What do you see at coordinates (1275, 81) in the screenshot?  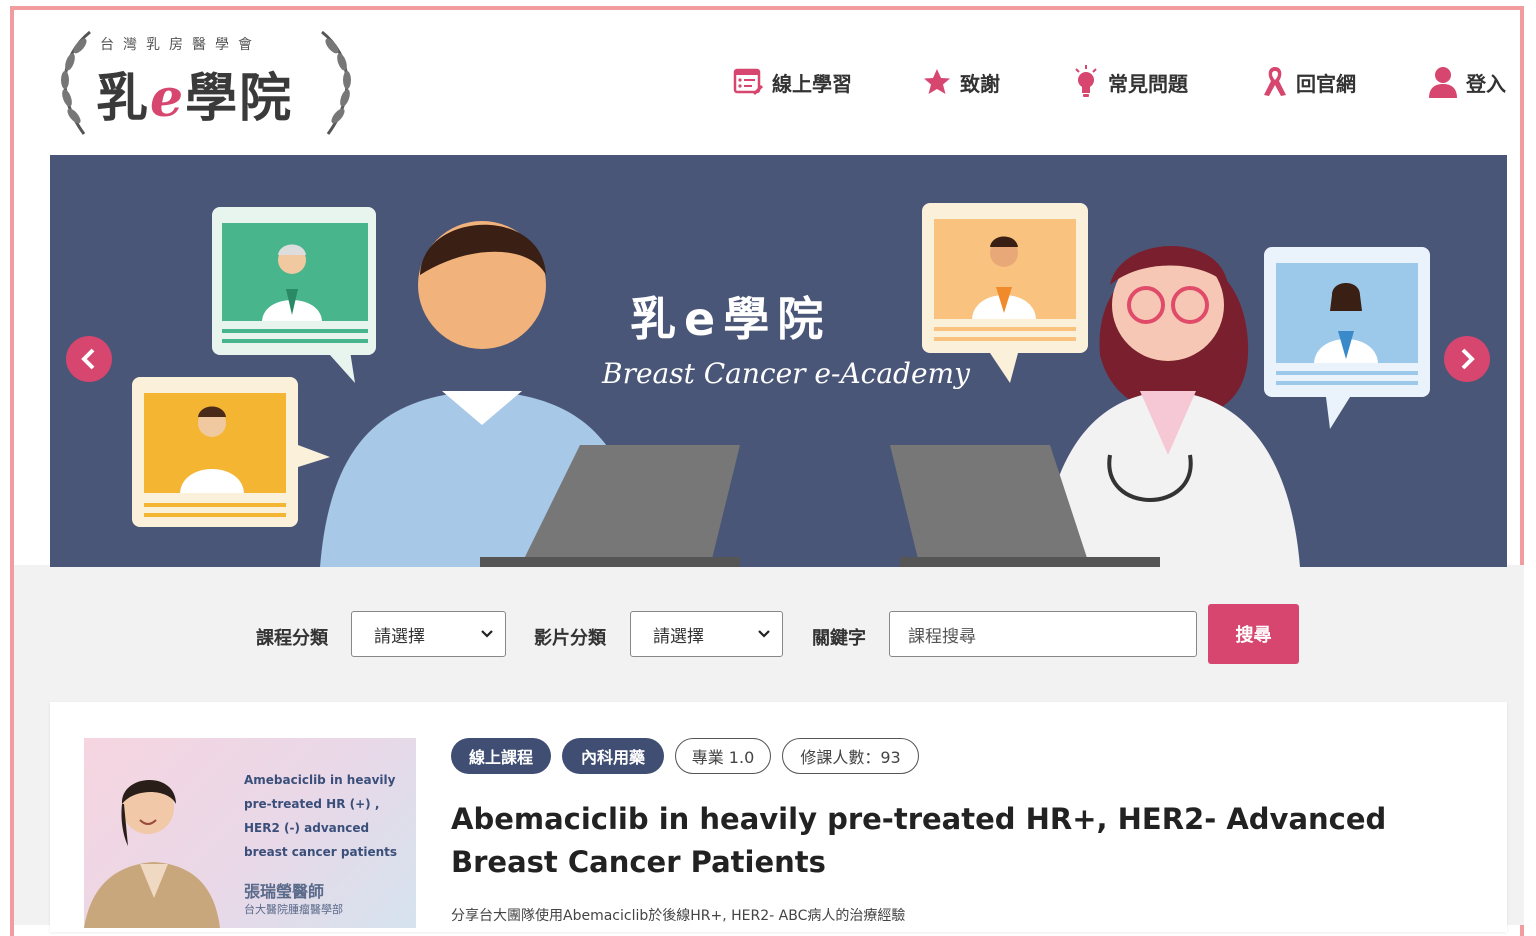 I see `ribbon-icon` at bounding box center [1275, 81].